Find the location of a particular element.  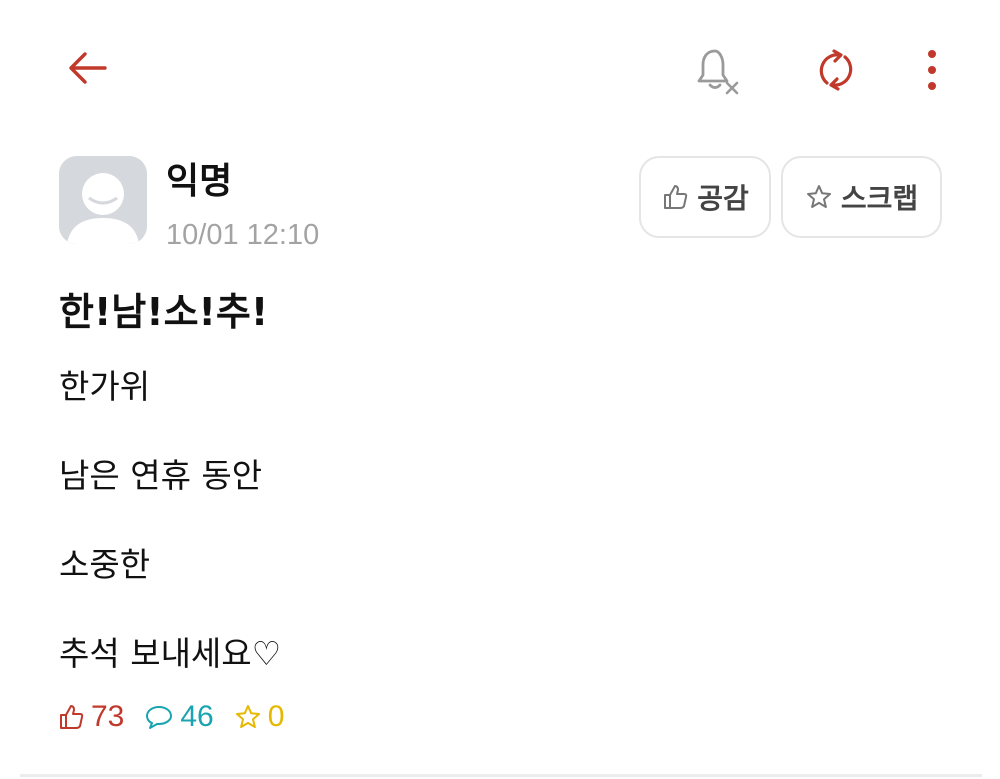

body-line: 한가위 is located at coordinates (105, 386).